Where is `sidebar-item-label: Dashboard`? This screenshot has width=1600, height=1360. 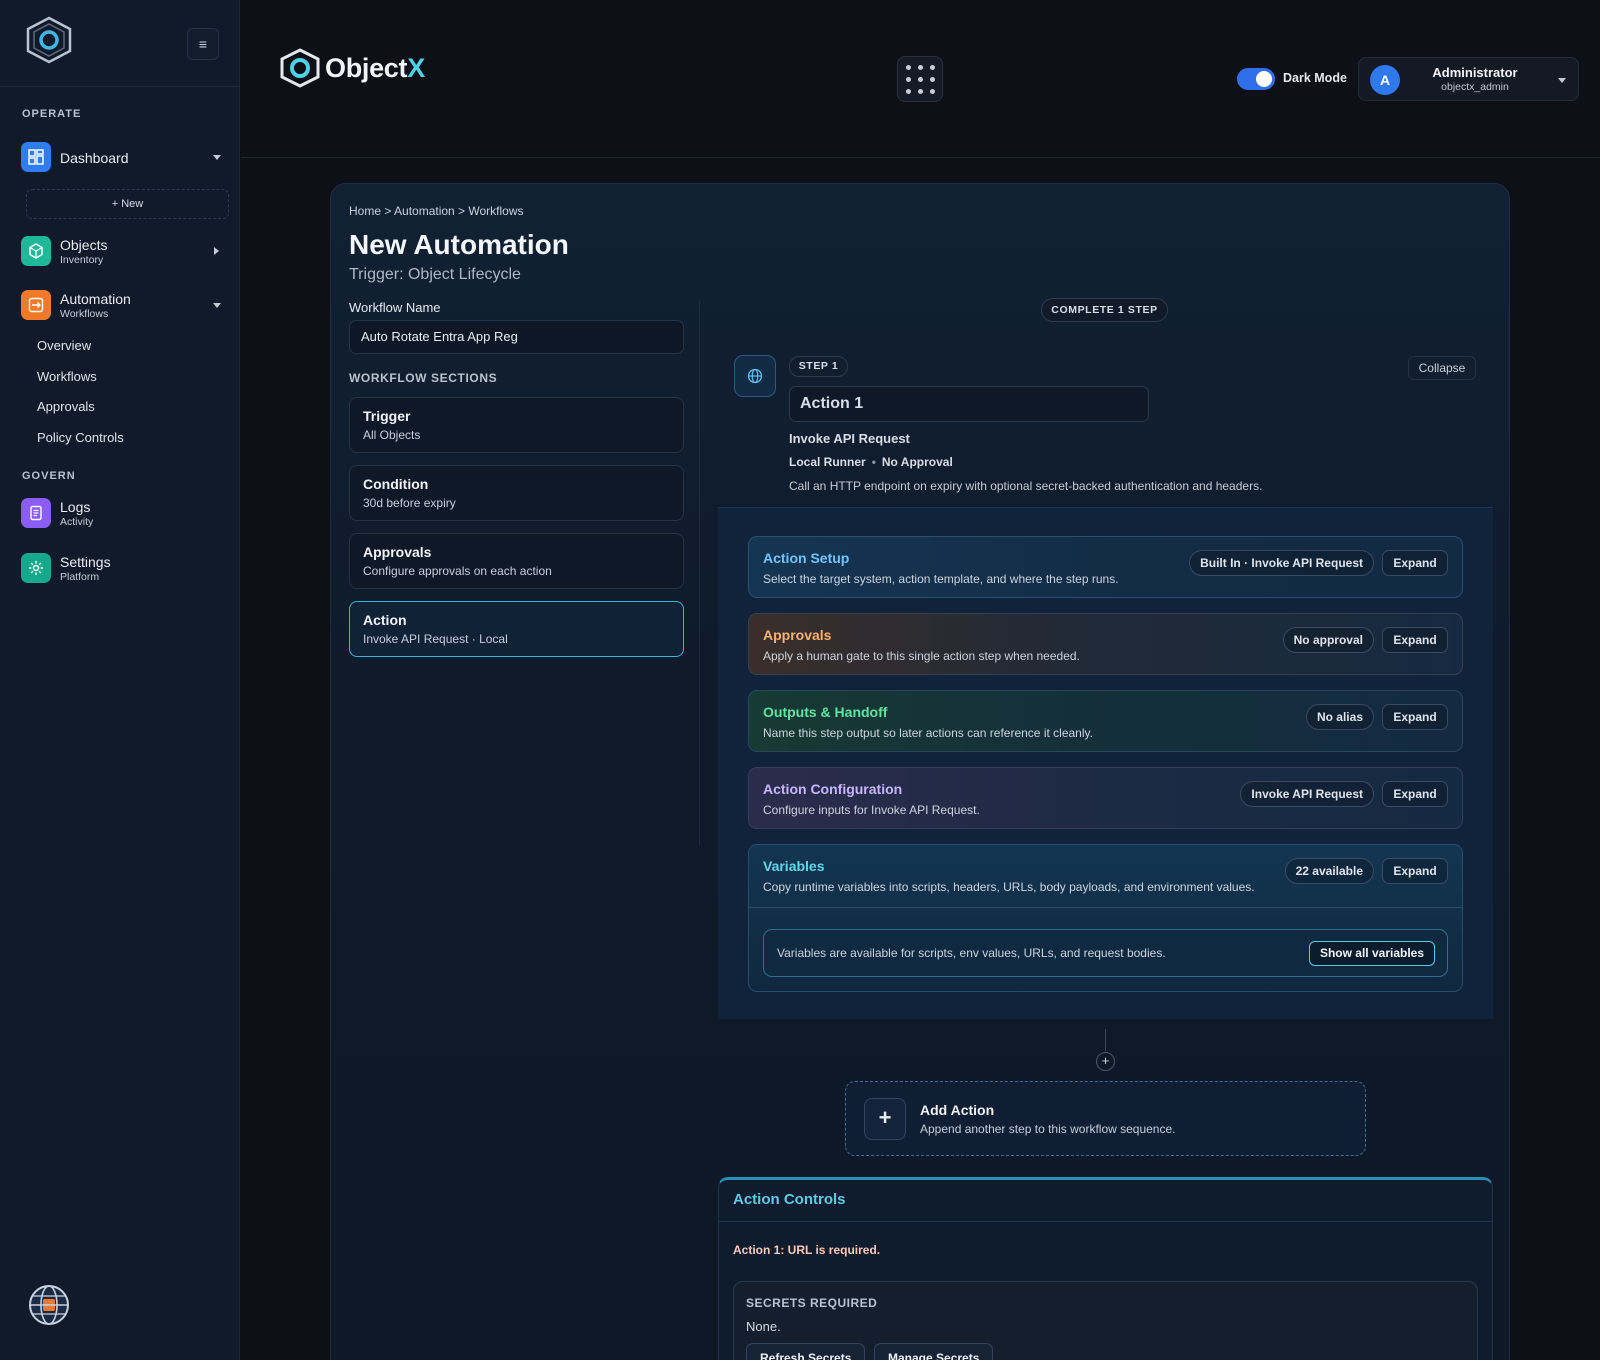
sidebar-item-label: Dashboard is located at coordinates (94, 158).